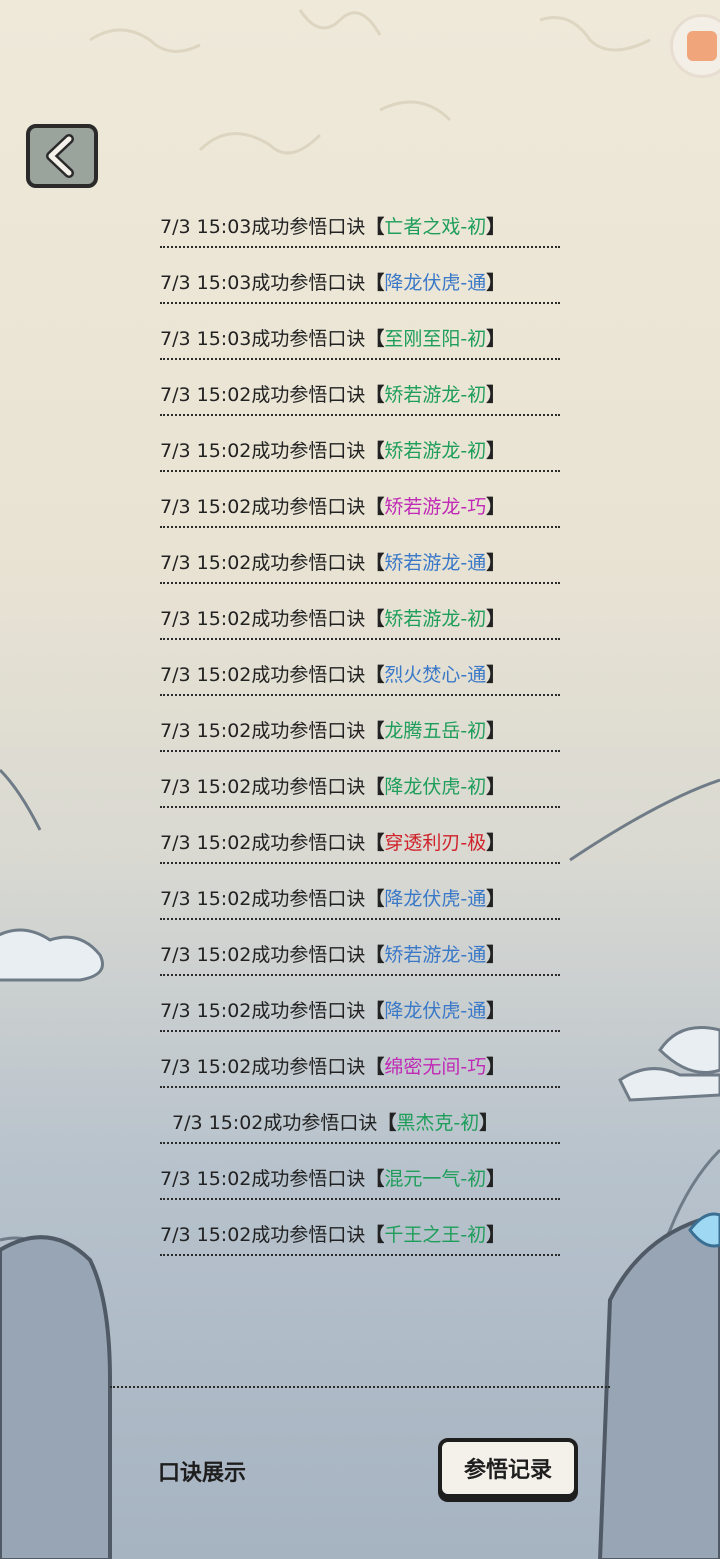  Describe the element at coordinates (435, 227) in the screenshot. I see `record-skill: 亡者之戏-初` at that location.